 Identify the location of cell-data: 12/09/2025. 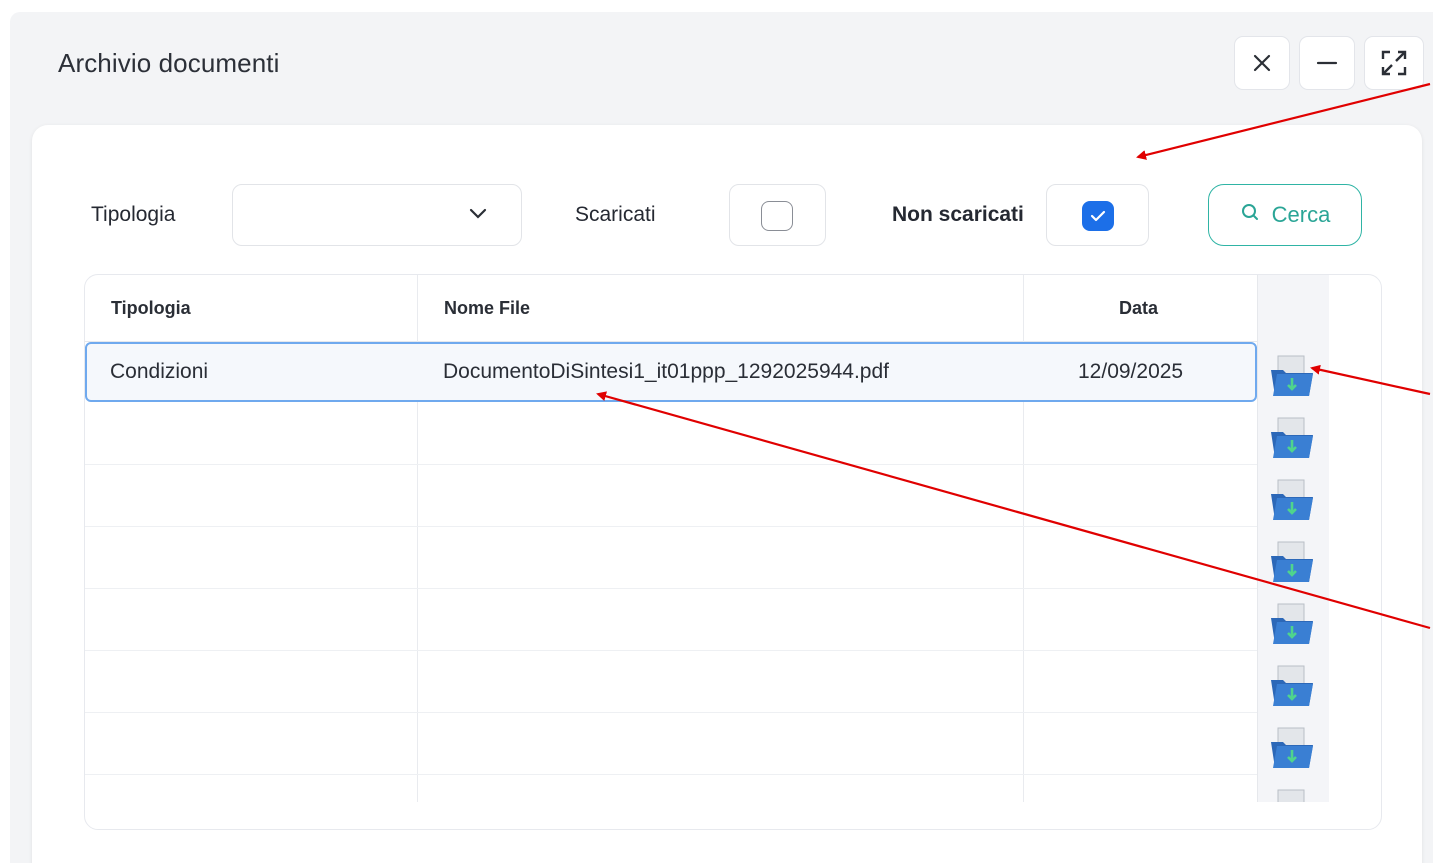
(1131, 371).